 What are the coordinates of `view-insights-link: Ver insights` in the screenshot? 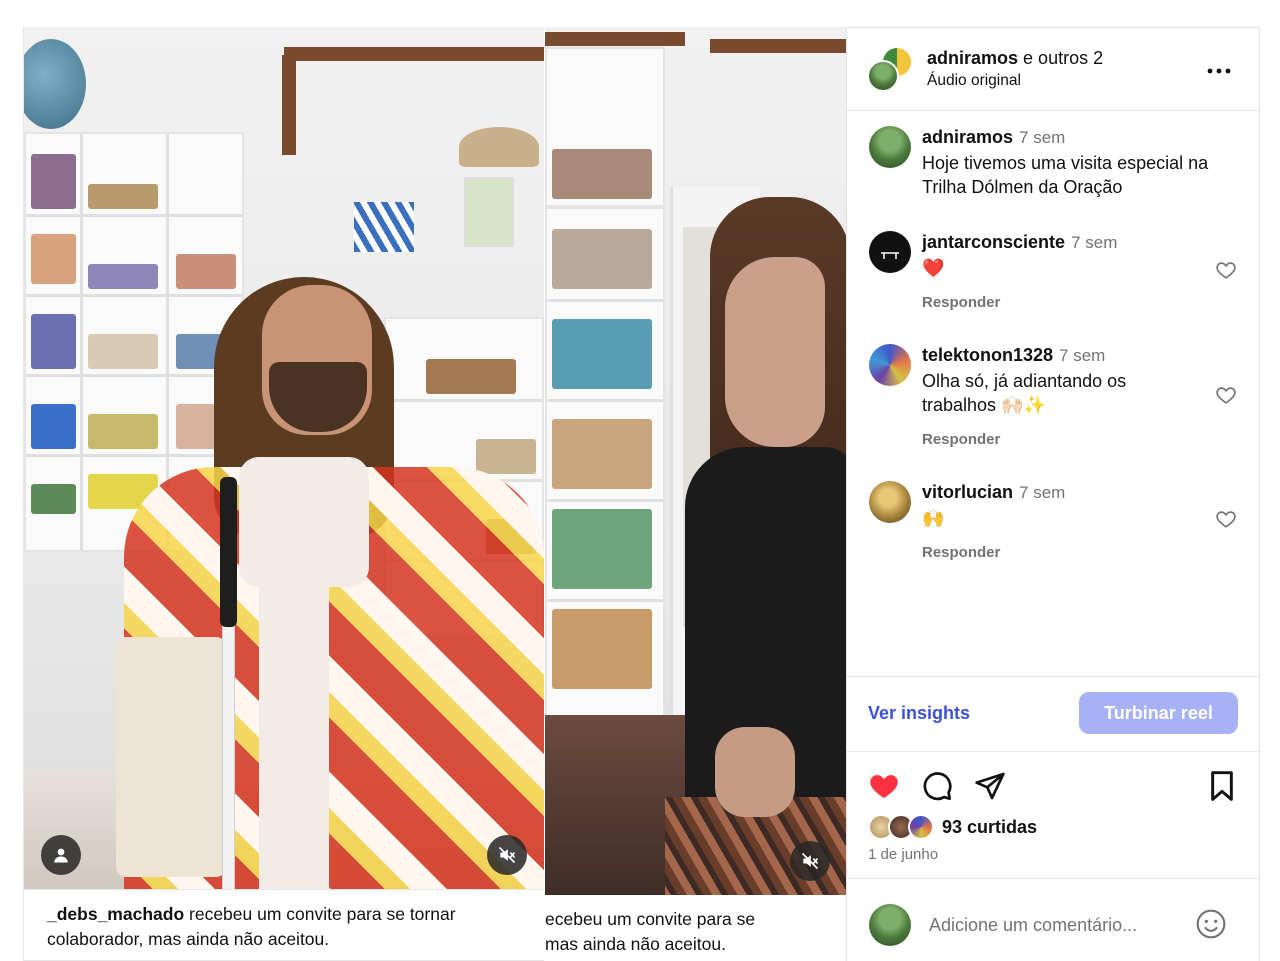 It's located at (919, 713).